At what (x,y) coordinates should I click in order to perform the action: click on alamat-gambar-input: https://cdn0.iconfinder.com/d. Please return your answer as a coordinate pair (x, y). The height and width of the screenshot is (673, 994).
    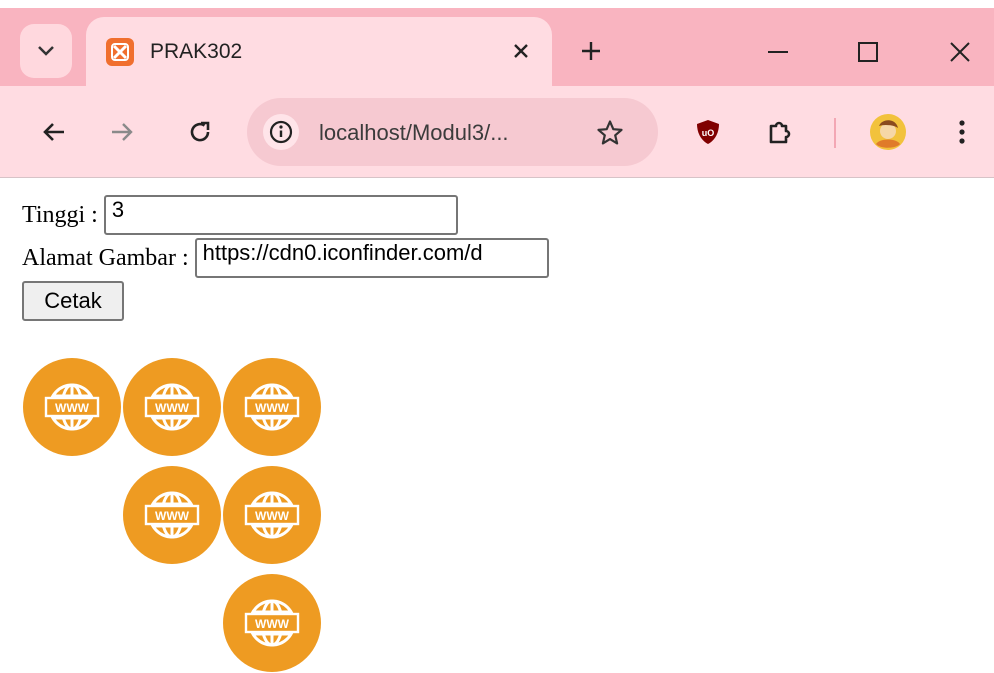
    Looking at the image, I should click on (371, 258).